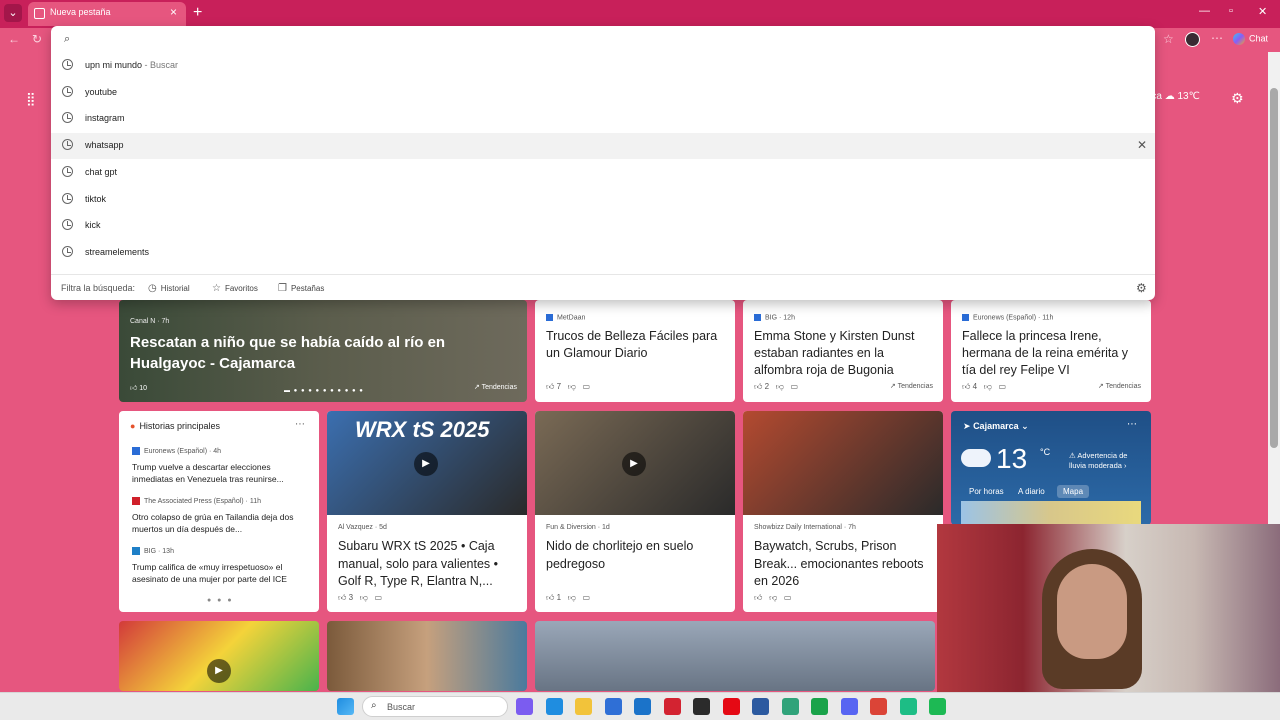 The height and width of the screenshot is (720, 1280). What do you see at coordinates (603, 200) in the screenshot?
I see `suggestion-item: tiktok` at bounding box center [603, 200].